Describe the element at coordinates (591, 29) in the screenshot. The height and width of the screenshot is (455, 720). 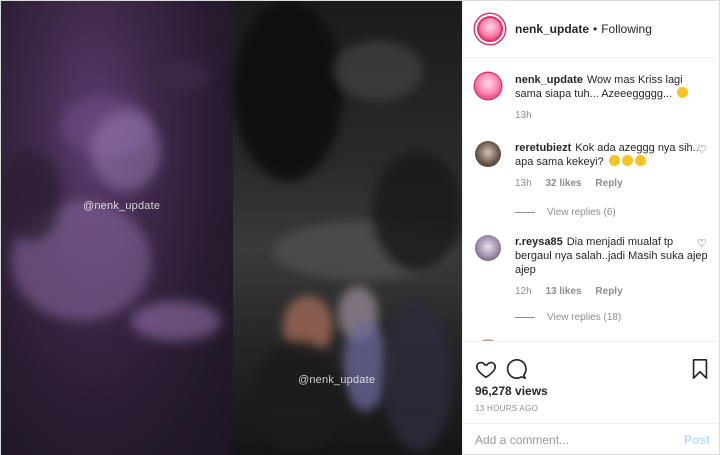
I see `post-header: nenk_update • Following` at that location.